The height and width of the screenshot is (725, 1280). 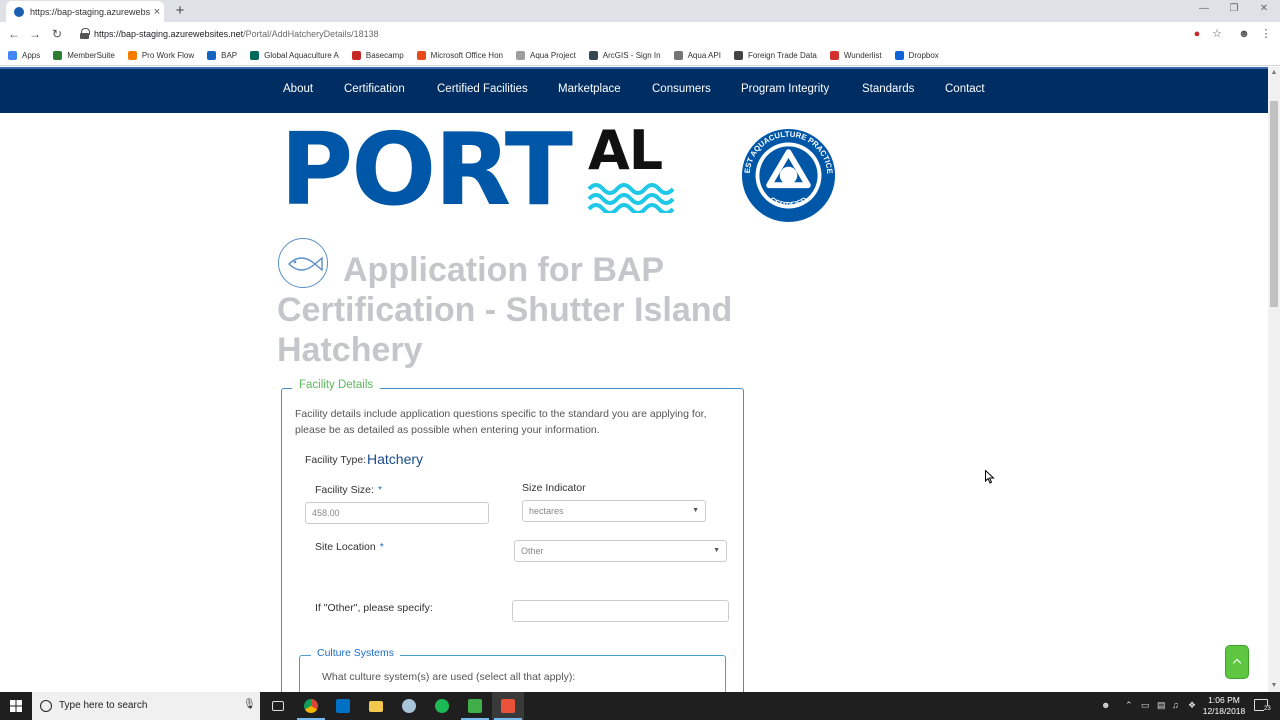 What do you see at coordinates (1264, 10) in the screenshot?
I see `close-window-button: ✕` at bounding box center [1264, 10].